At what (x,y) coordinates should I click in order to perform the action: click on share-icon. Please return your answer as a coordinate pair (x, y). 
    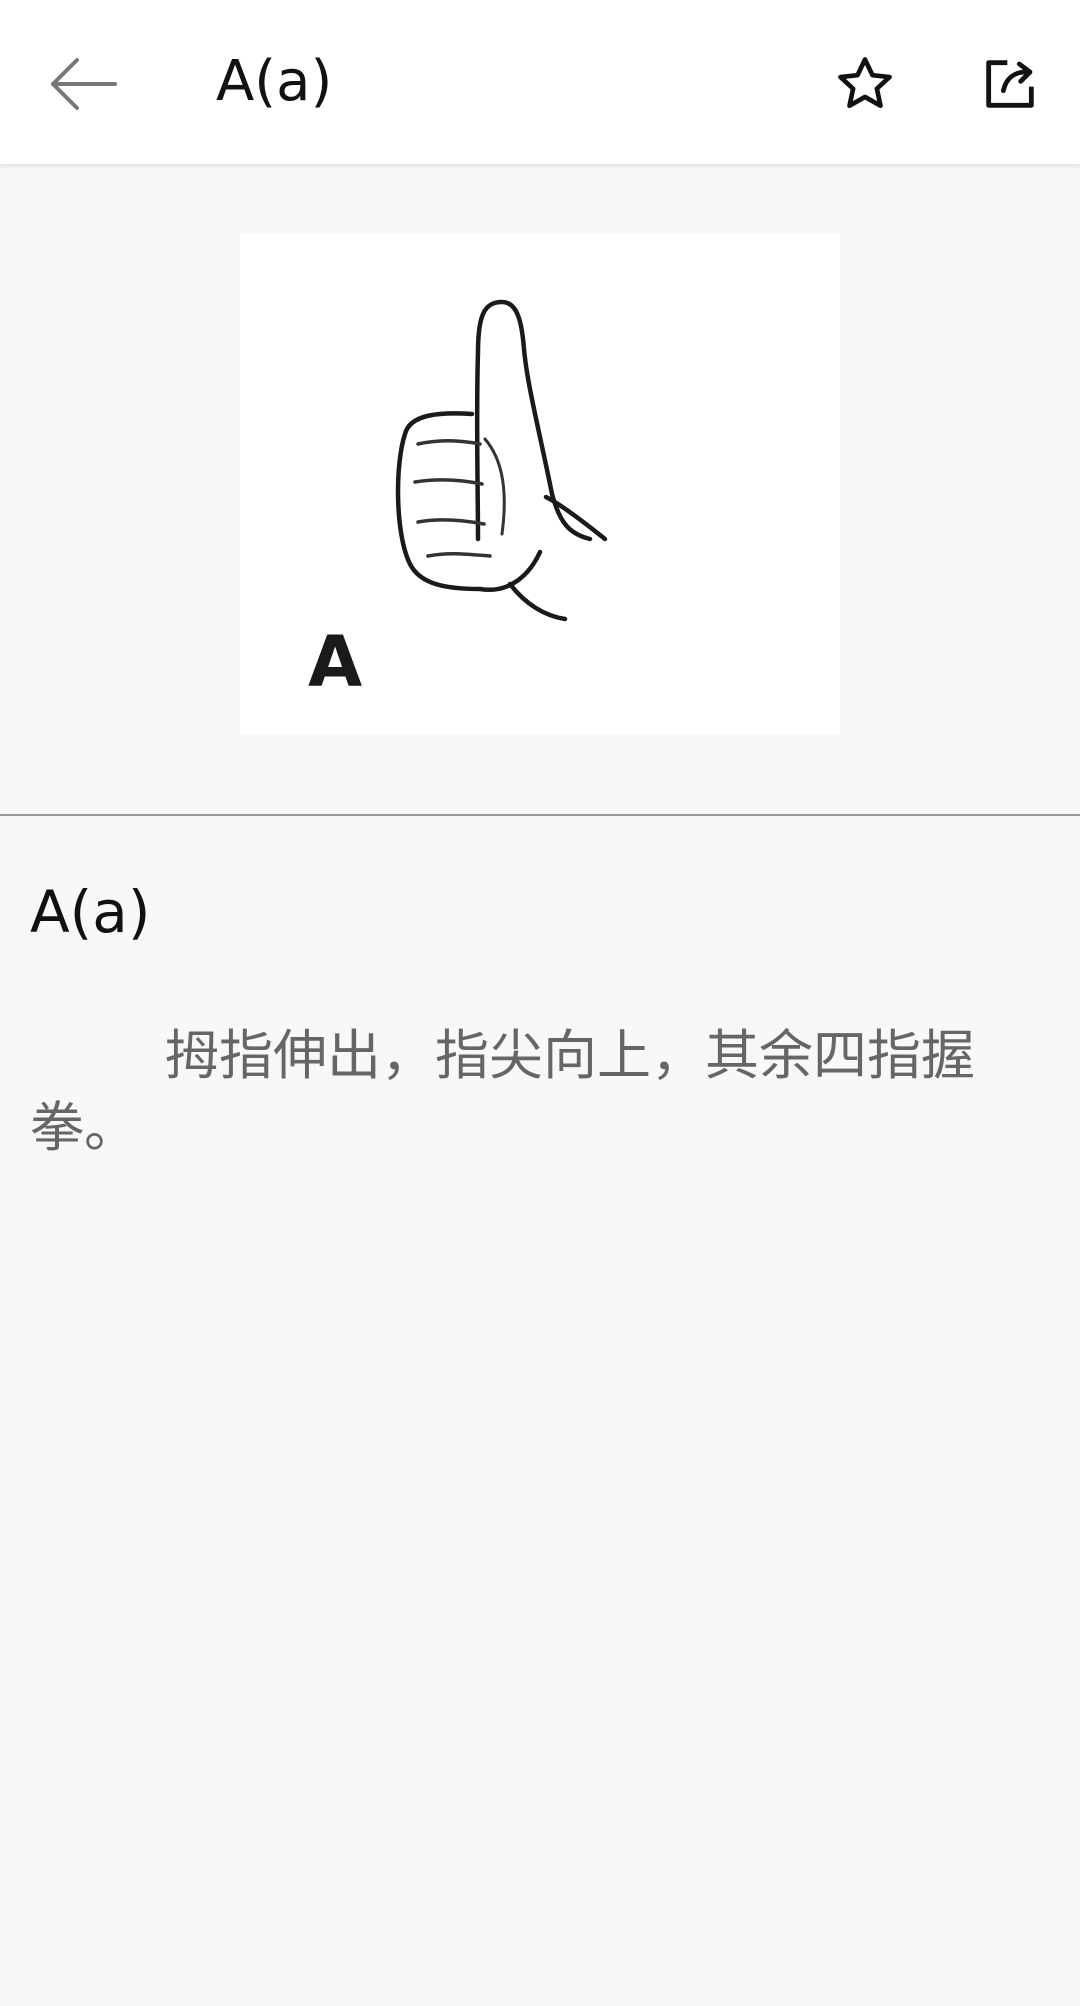
    Looking at the image, I should click on (1010, 84).